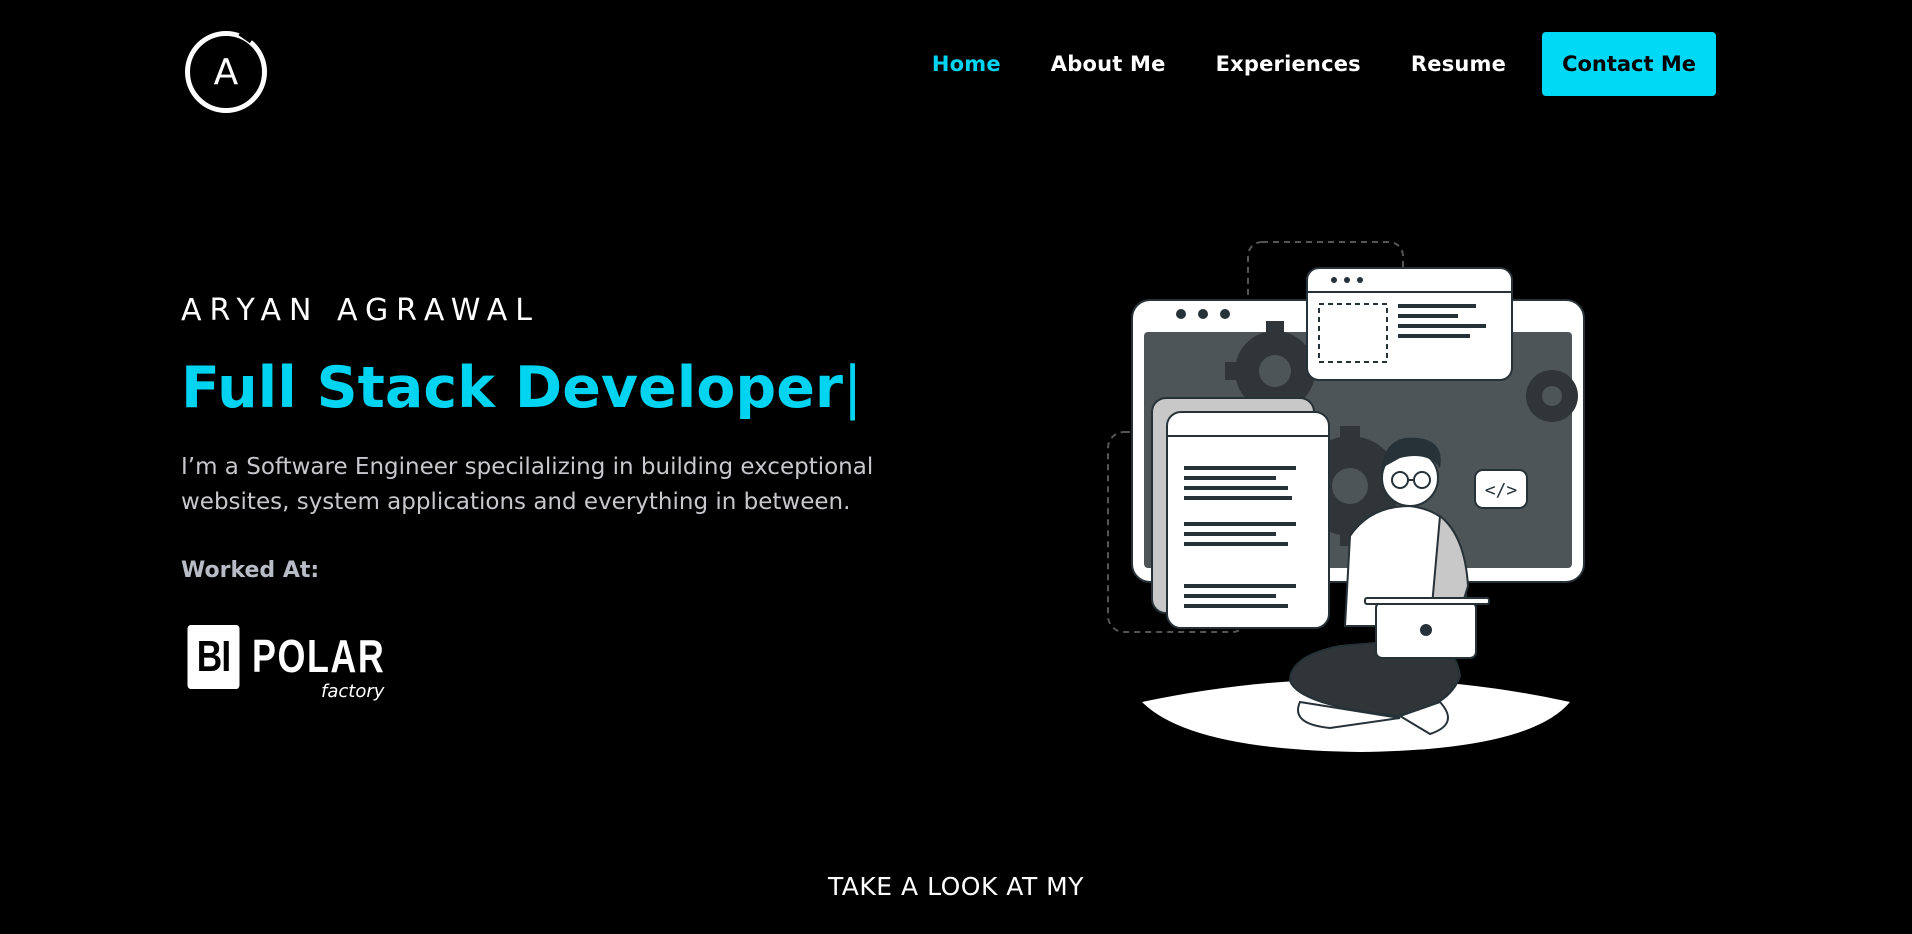 The height and width of the screenshot is (934, 1912). I want to click on typing-cursor: |, so click(852, 388).